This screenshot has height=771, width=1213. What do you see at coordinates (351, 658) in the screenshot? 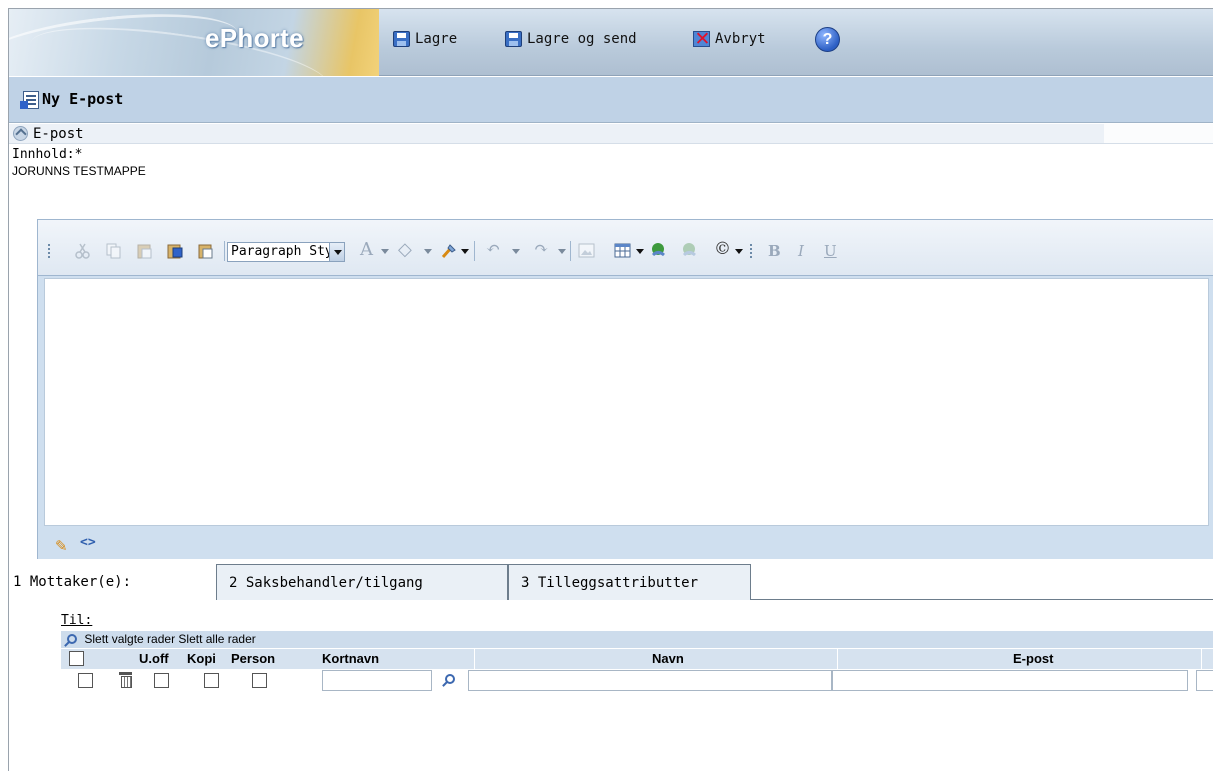
I see `column-header-kortnavn: Kortnavn` at bounding box center [351, 658].